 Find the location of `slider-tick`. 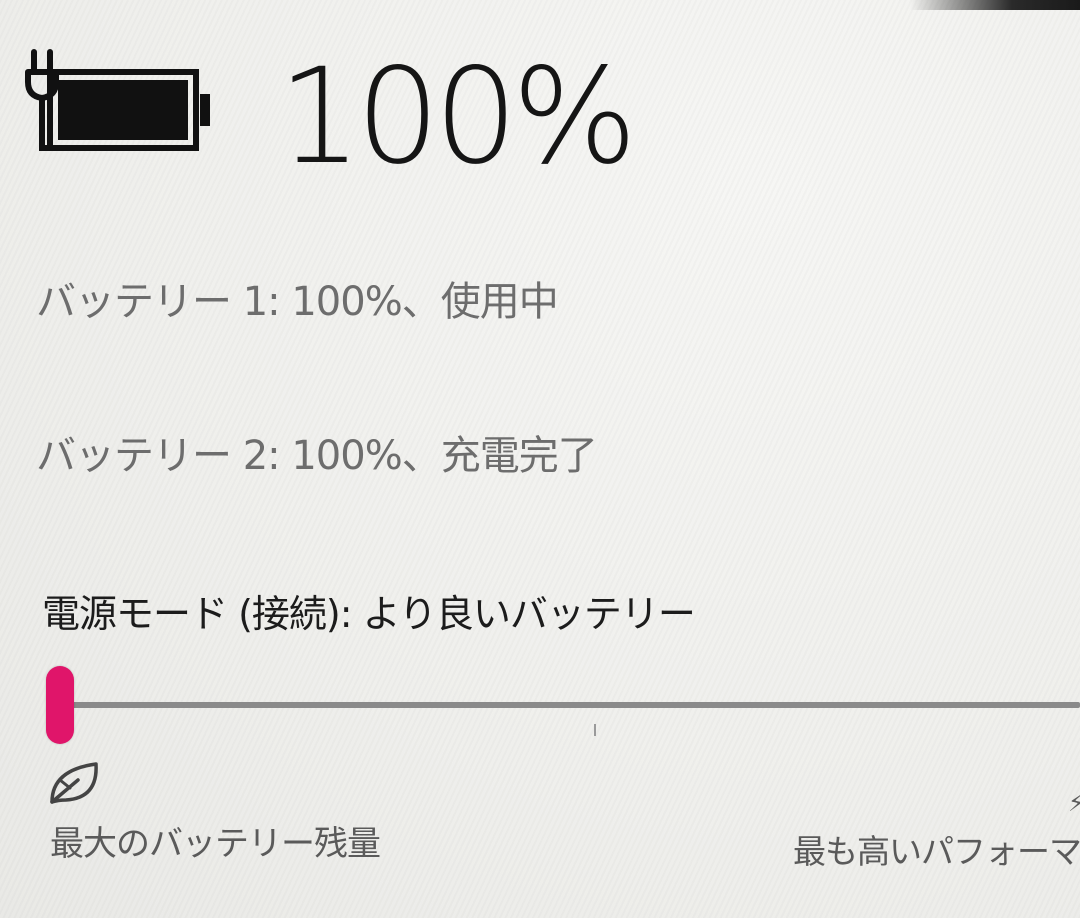

slider-tick is located at coordinates (595, 730).